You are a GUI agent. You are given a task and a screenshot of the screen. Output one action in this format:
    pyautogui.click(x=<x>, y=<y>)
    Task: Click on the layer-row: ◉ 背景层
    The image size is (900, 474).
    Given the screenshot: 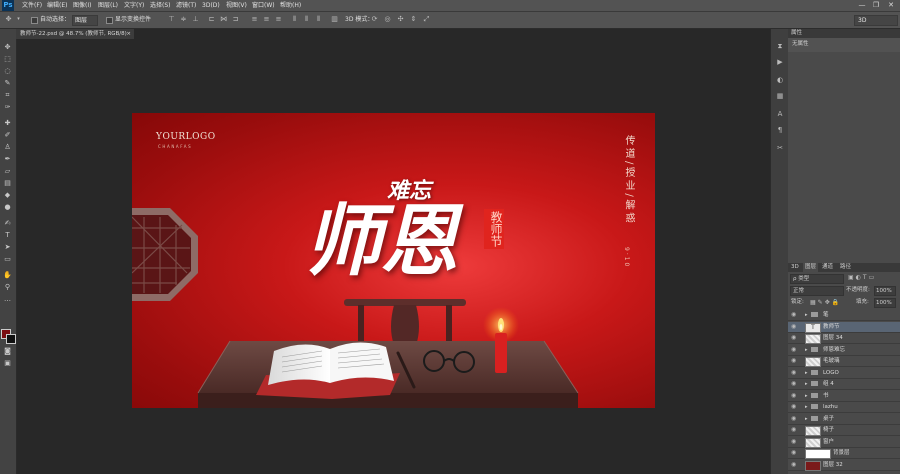 What is the action you would take?
    pyautogui.click(x=844, y=453)
    